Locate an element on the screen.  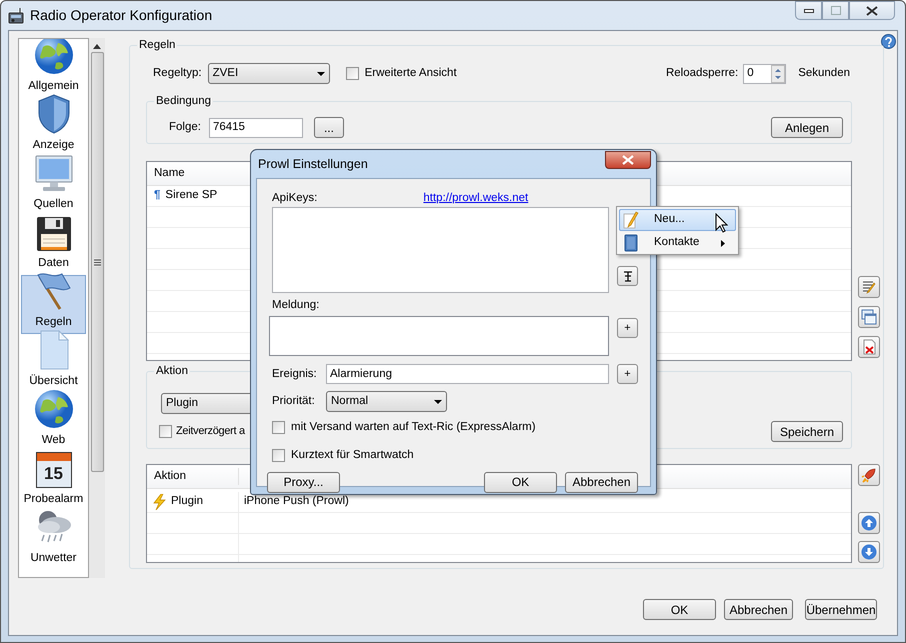
sidebar-item: Allgemein is located at coordinates (53, 68).